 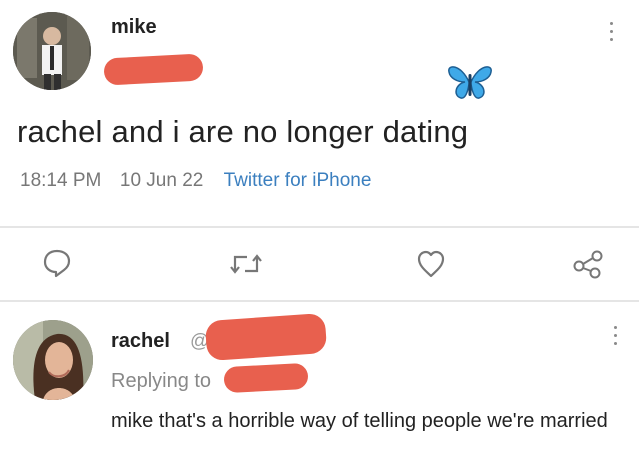 I want to click on tweet-more-options-icon, so click(x=611, y=31).